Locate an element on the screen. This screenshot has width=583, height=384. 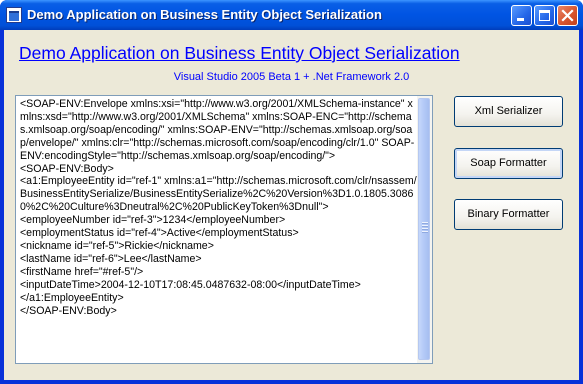
close-button is located at coordinates (567, 15).